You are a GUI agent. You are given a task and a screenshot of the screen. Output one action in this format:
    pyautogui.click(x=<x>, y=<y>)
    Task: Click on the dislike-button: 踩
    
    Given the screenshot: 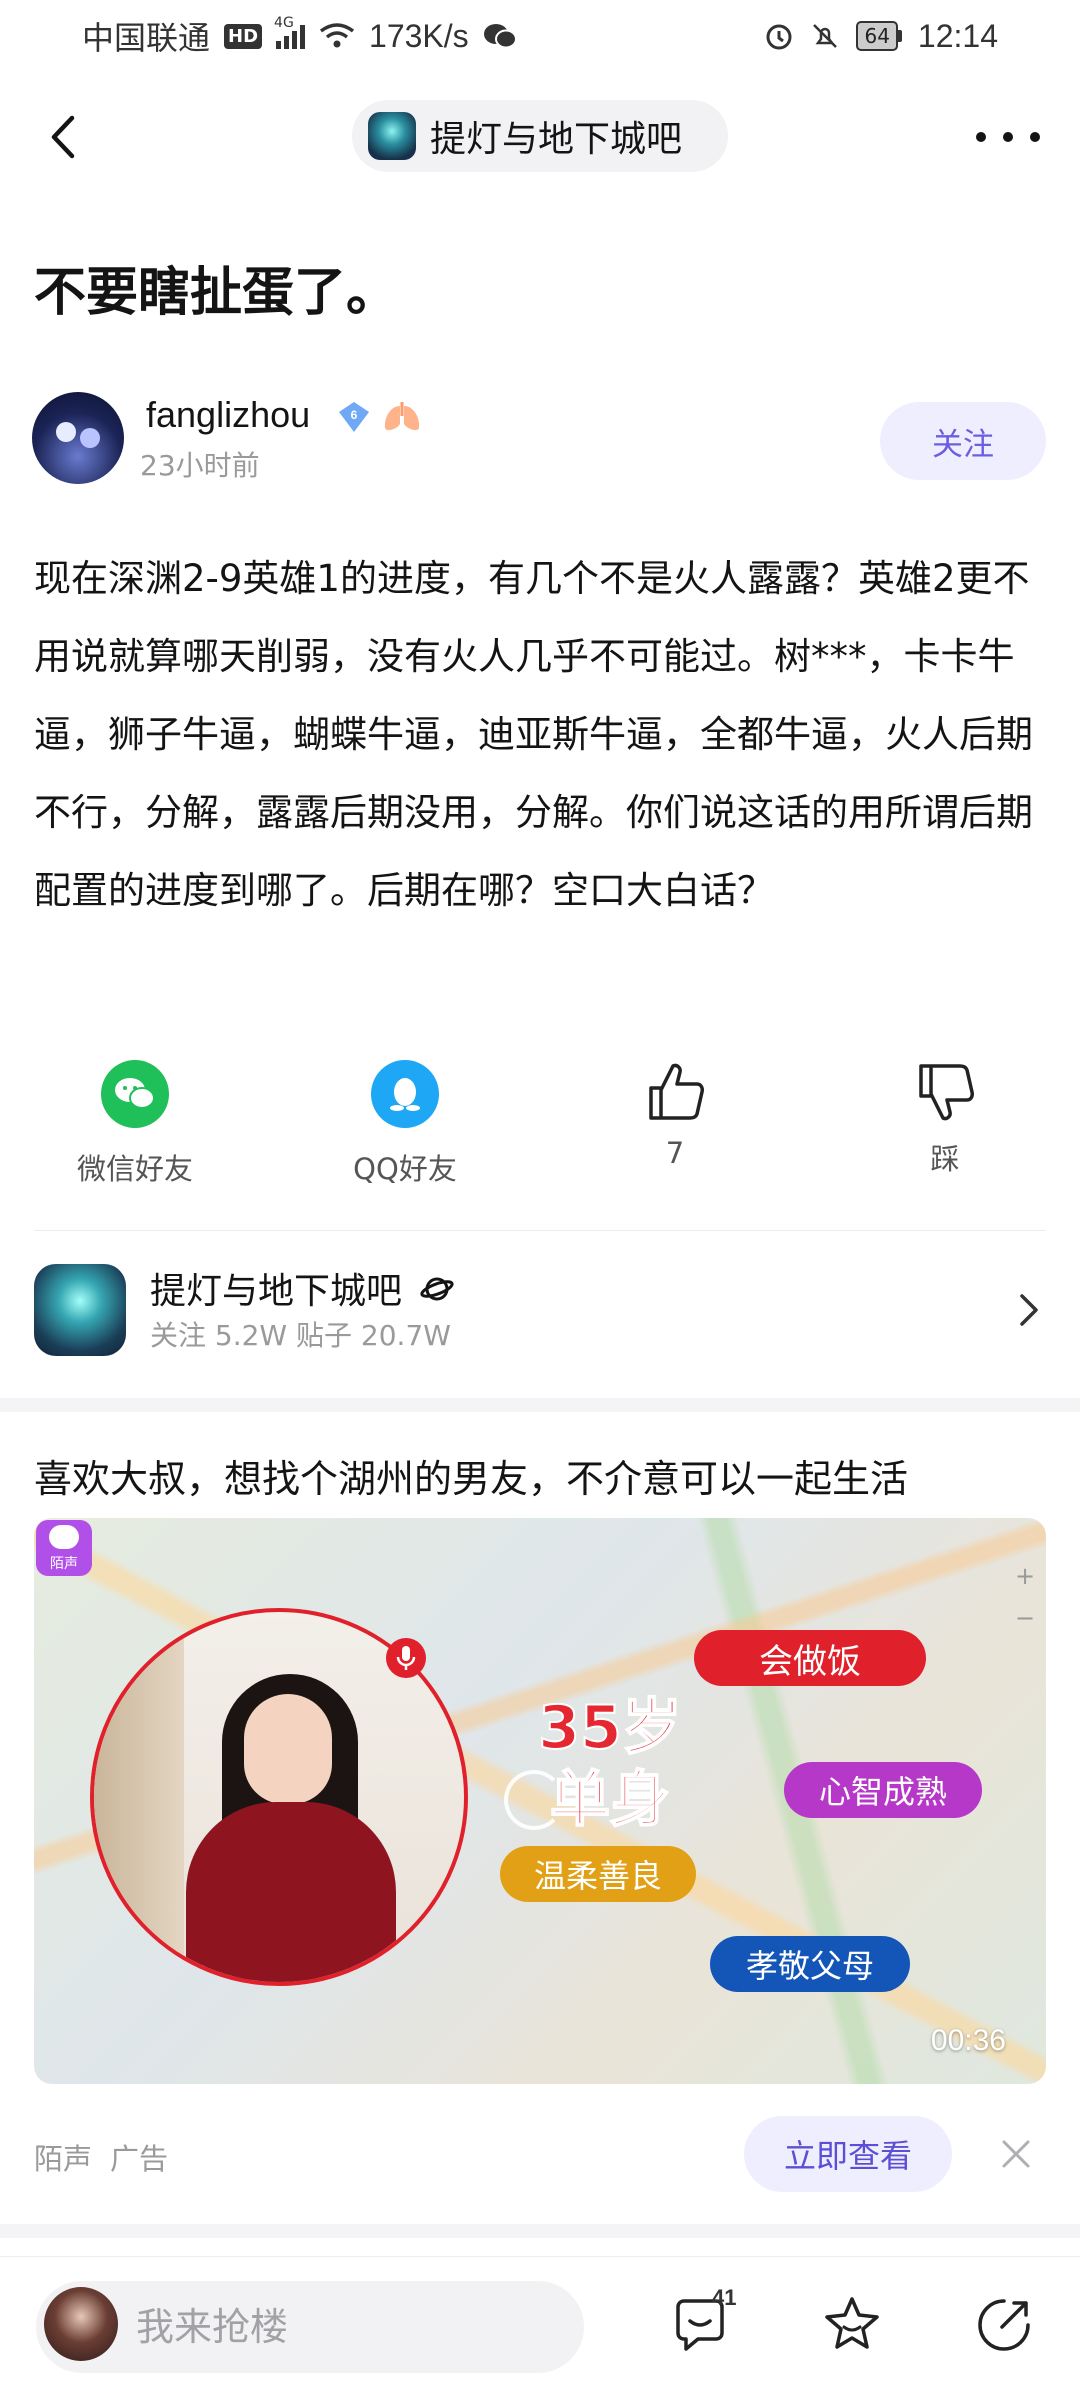 What is the action you would take?
    pyautogui.click(x=945, y=1119)
    